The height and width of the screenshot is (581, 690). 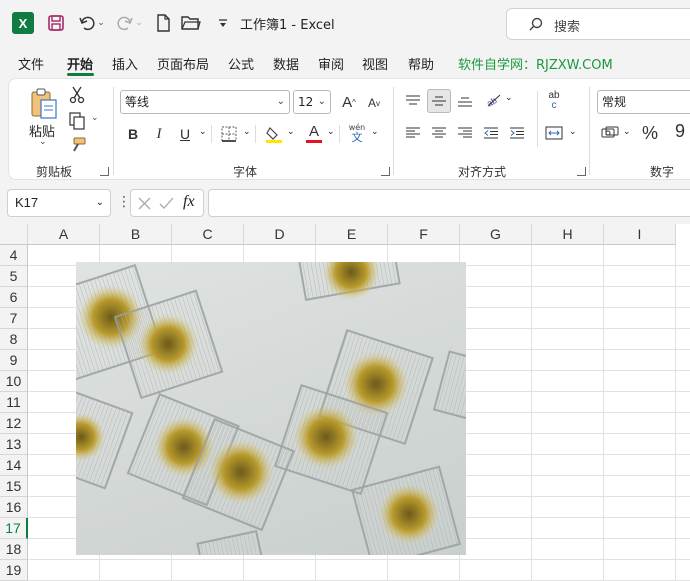 I want to click on italic-button: I, so click(x=159, y=134).